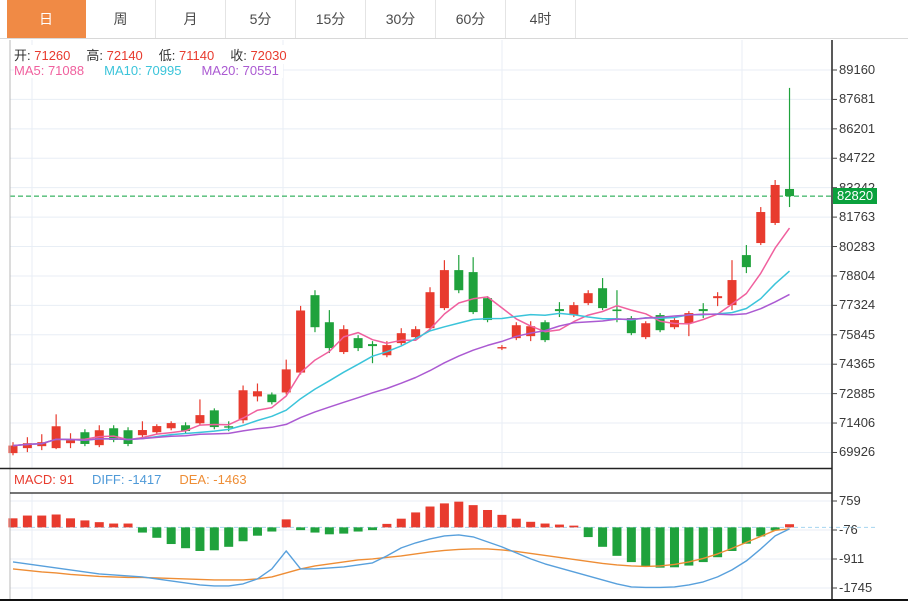 The height and width of the screenshot is (602, 908). What do you see at coordinates (852, 558) in the screenshot?
I see `axis-tick-label: -911` at bounding box center [852, 558].